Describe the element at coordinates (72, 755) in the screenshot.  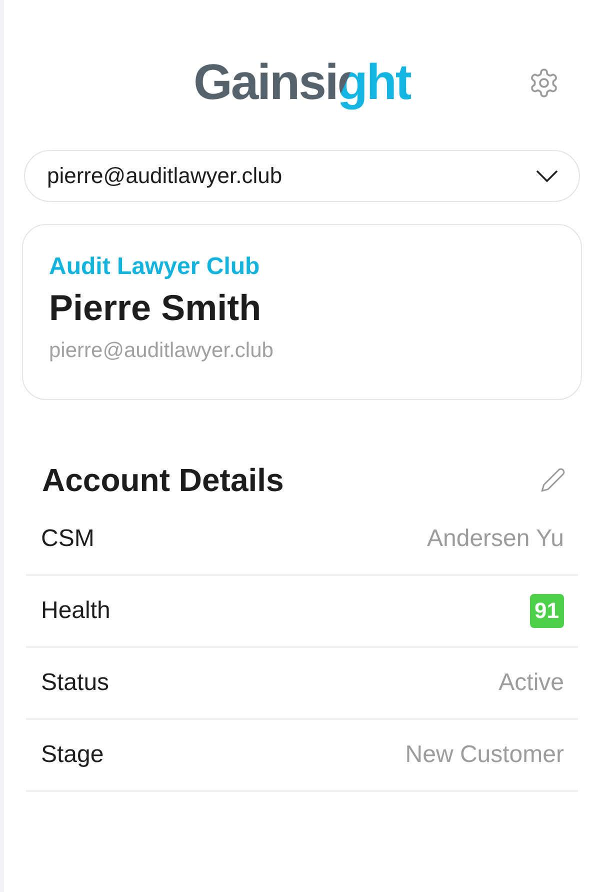
I see `field-label: Stage` at that location.